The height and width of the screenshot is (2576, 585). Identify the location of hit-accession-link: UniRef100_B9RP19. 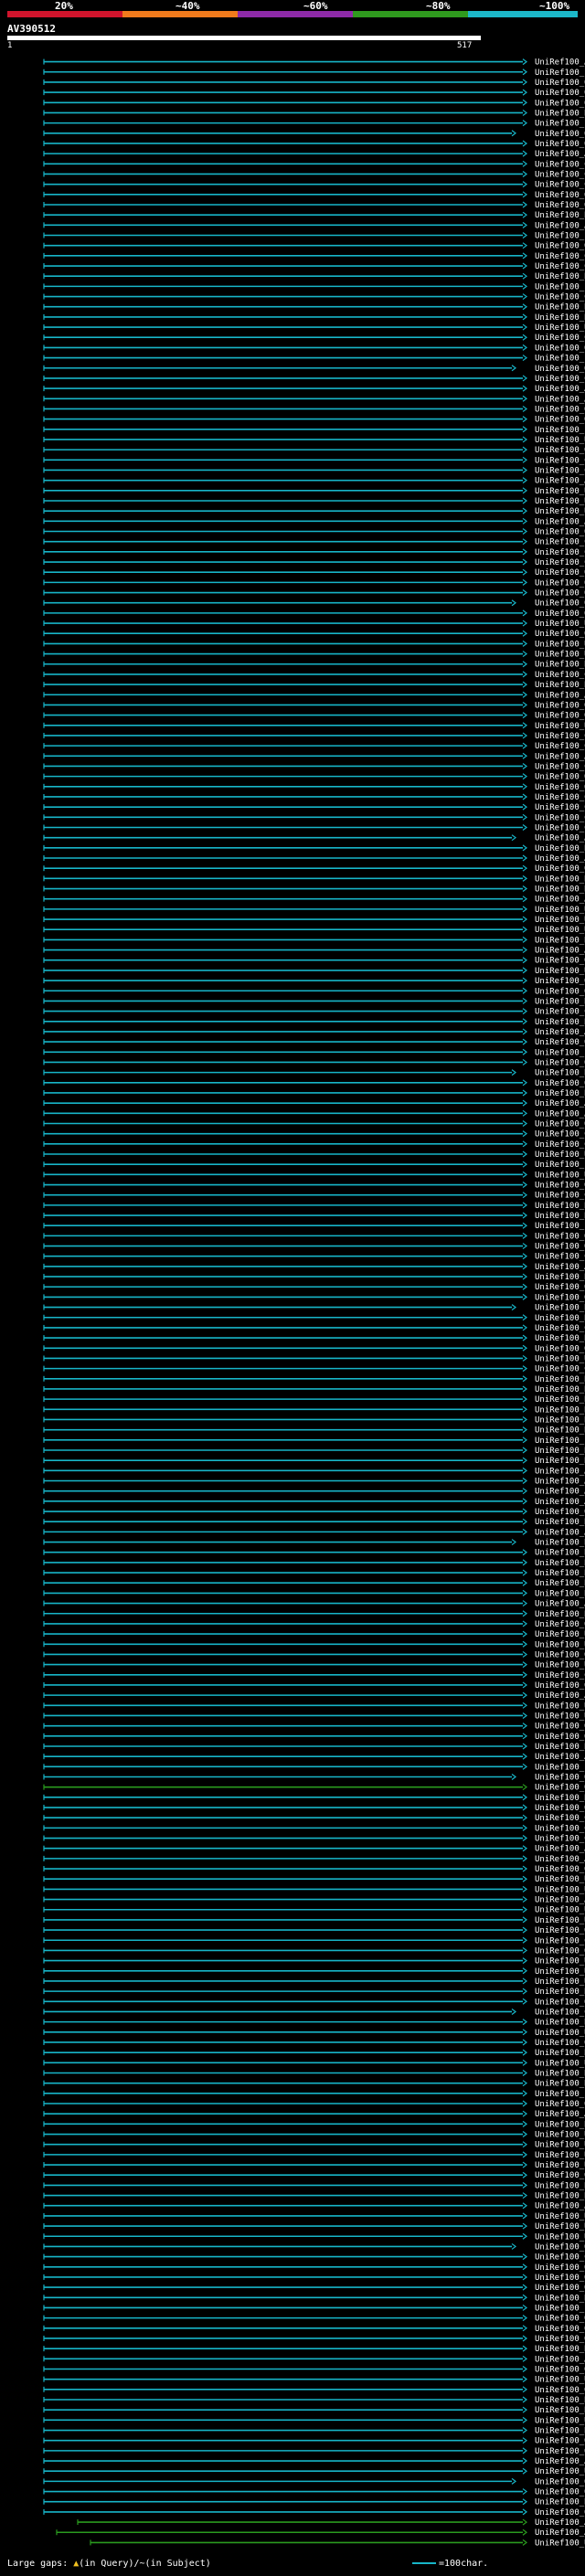
(560, 1451).